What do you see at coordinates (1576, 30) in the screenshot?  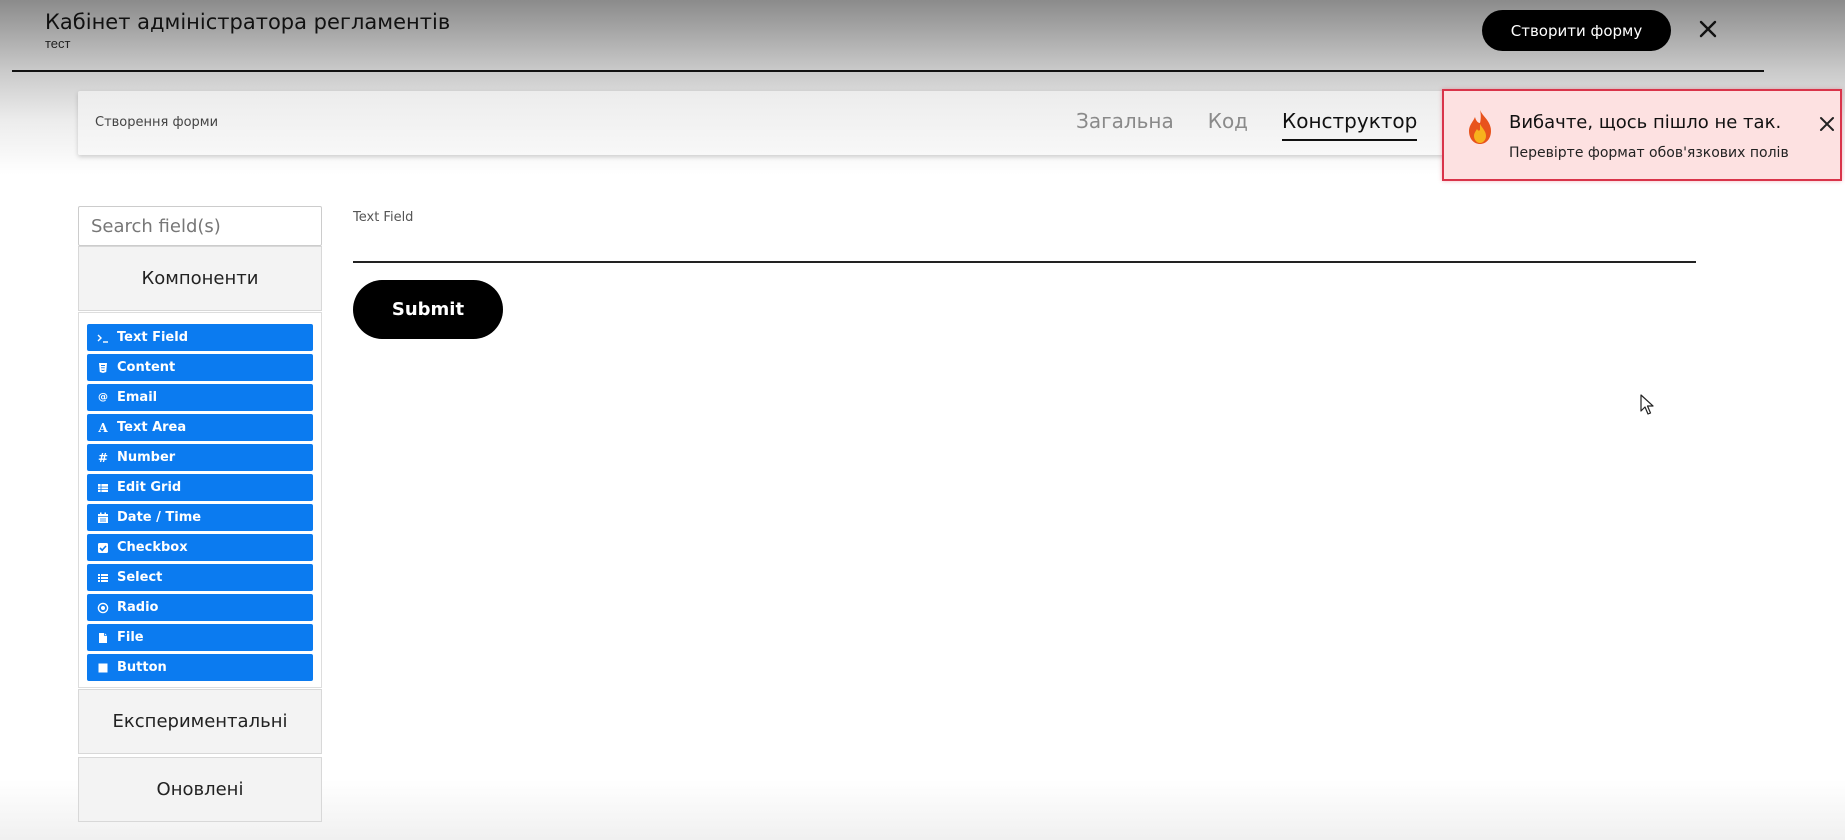 I see `create-form-button: Створити форму` at bounding box center [1576, 30].